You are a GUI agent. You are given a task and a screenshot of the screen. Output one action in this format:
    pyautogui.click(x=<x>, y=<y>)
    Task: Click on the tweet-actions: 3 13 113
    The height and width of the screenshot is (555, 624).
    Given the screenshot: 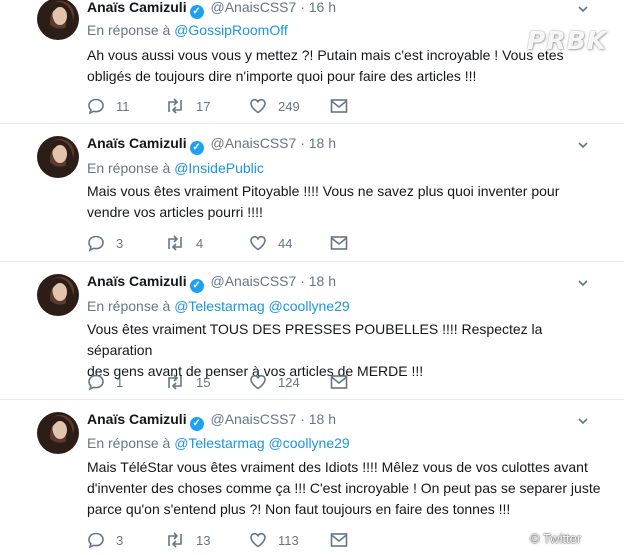 What is the action you would take?
    pyautogui.click(x=237, y=540)
    